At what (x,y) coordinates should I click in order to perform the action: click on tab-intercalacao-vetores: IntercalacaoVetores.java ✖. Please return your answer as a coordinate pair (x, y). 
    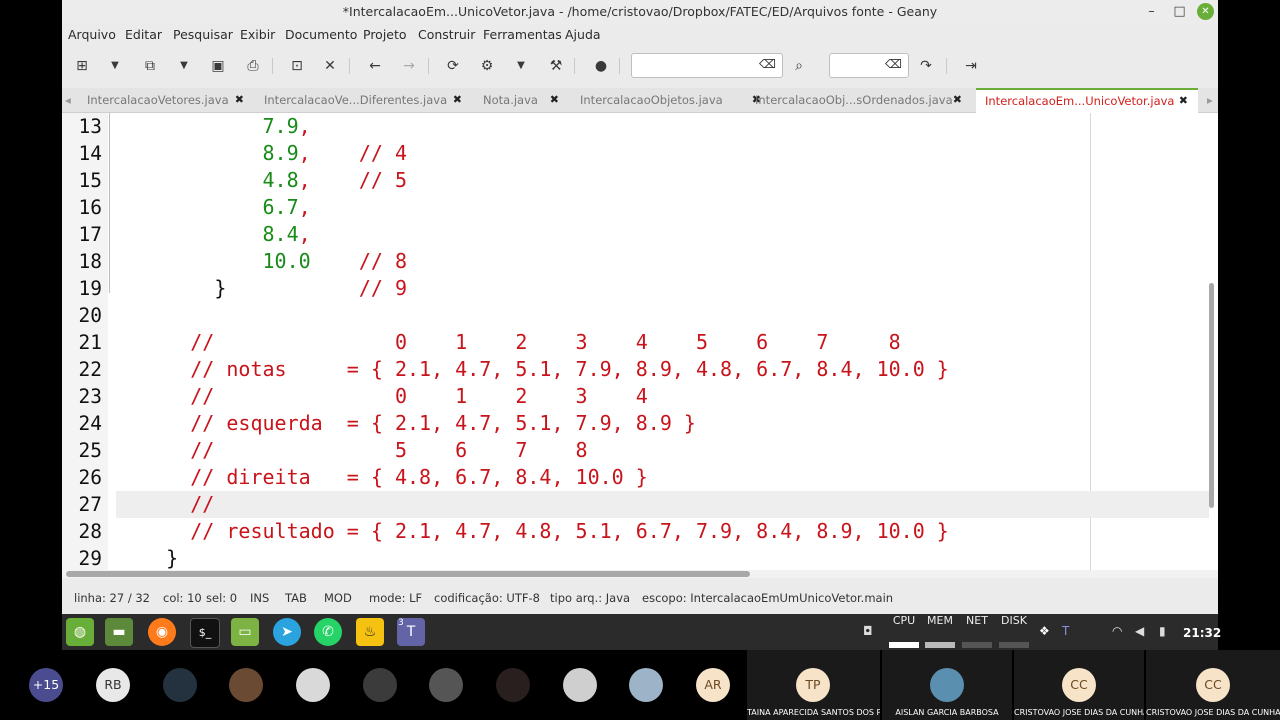
    Looking at the image, I should click on (165, 100).